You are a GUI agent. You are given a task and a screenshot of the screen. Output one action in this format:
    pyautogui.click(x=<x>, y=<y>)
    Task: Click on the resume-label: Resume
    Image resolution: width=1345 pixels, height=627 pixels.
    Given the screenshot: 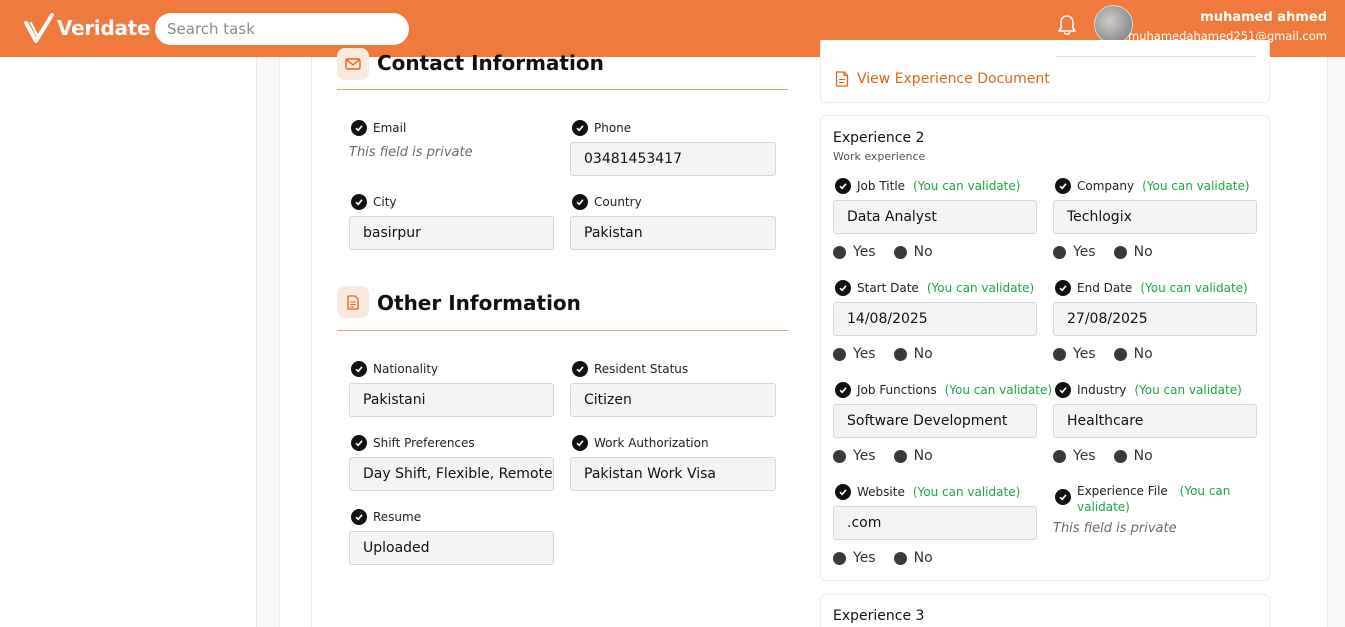 What is the action you would take?
    pyautogui.click(x=386, y=517)
    